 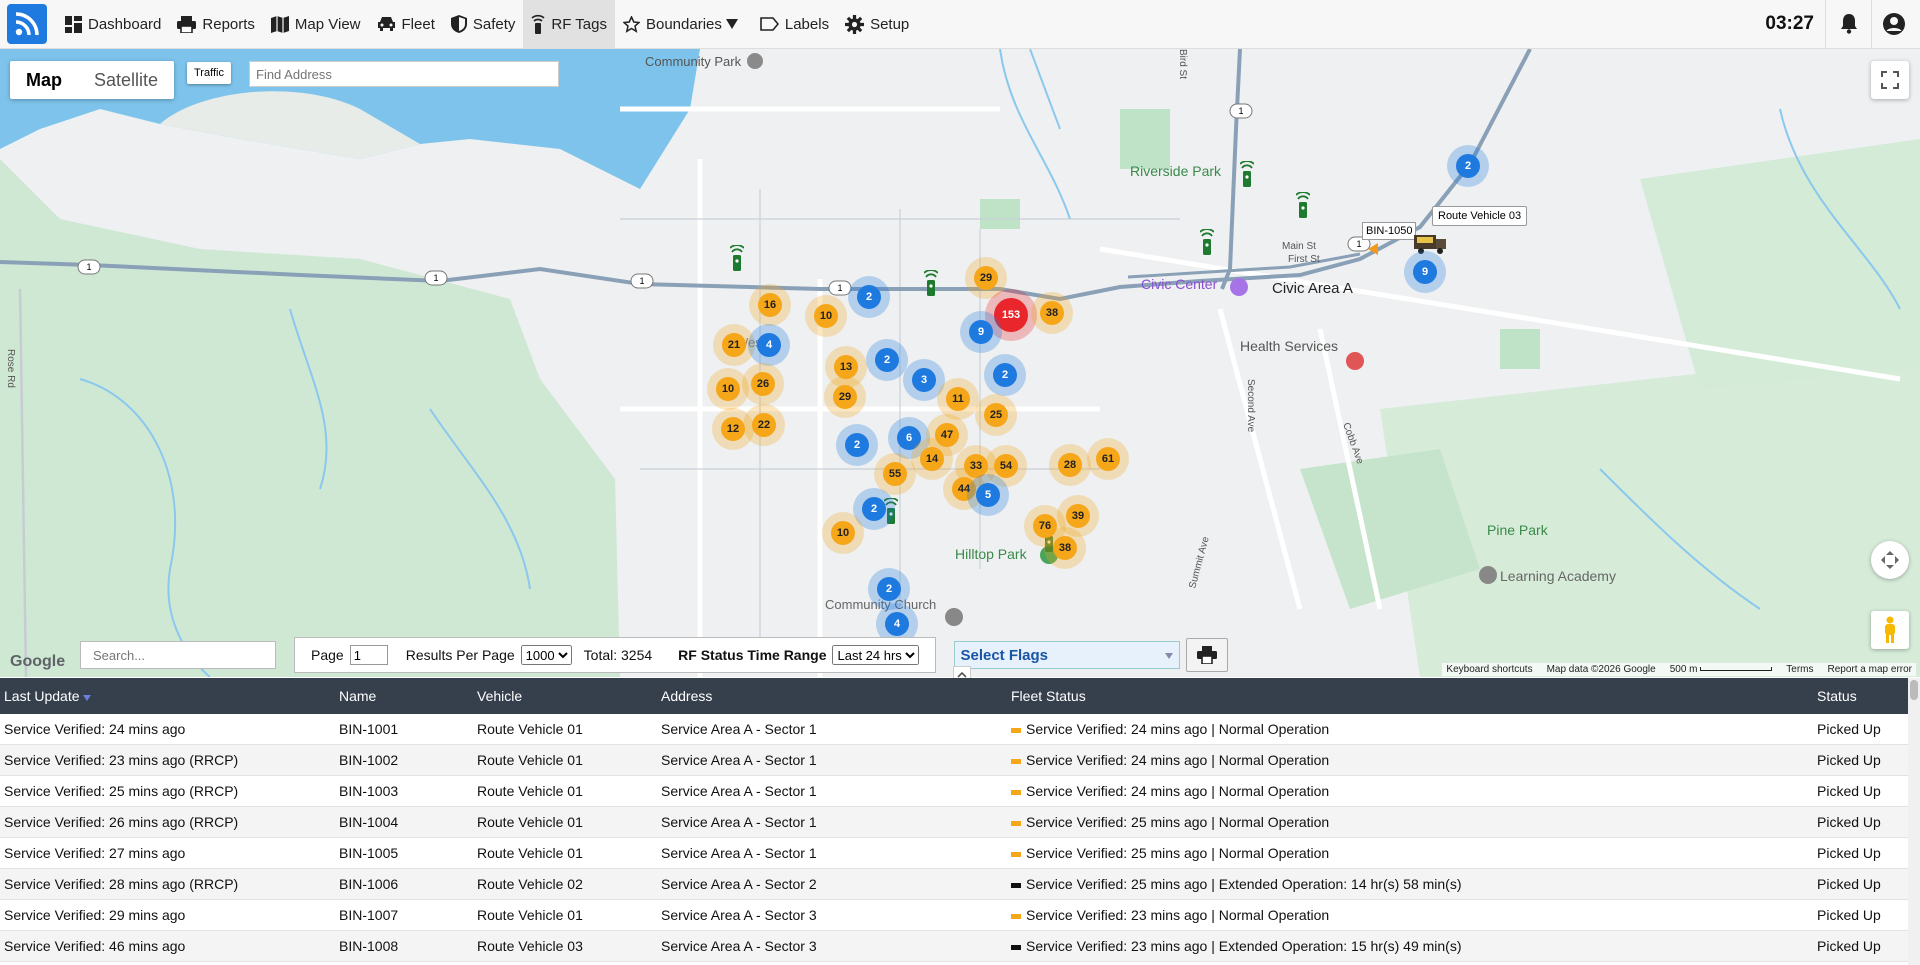 What do you see at coordinates (1860, 696) in the screenshot?
I see `column-header-status: Status` at bounding box center [1860, 696].